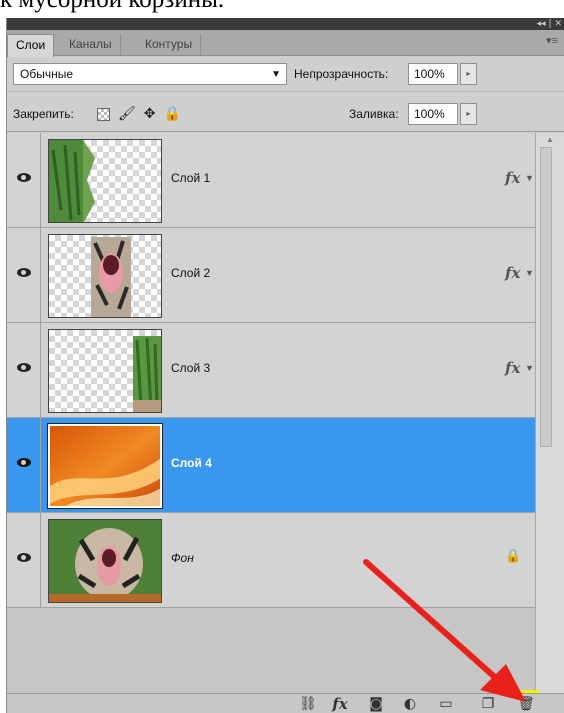 The width and height of the screenshot is (564, 713). What do you see at coordinates (374, 114) in the screenshot?
I see `fill-label: Заливка:` at bounding box center [374, 114].